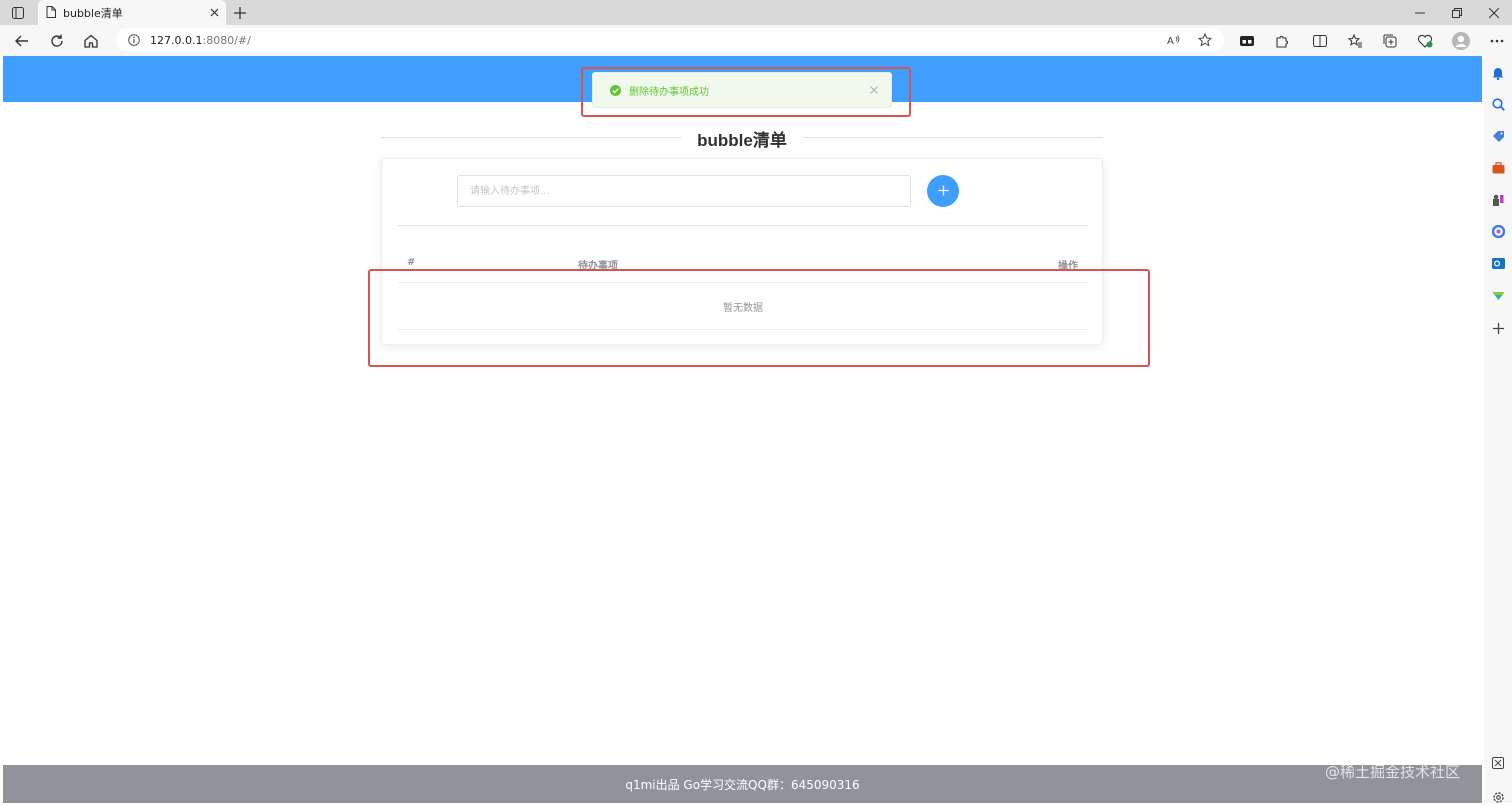  I want to click on split-screen-icon, so click(1320, 41).